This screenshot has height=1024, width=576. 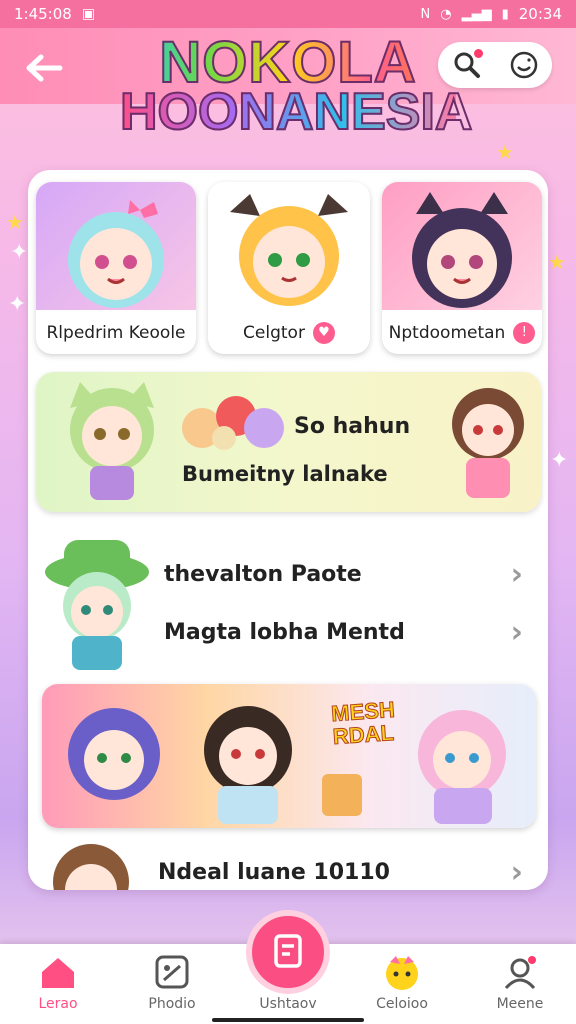 I want to click on promo-banner: MESH RDAL, so click(x=289, y=756).